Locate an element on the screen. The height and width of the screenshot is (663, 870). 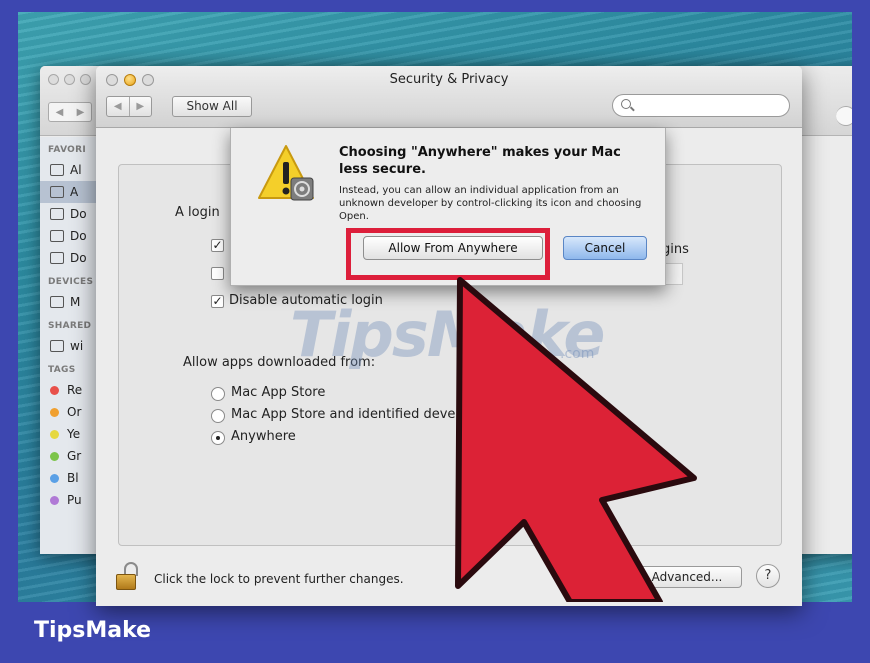
sidebar-item-label: M is located at coordinates (75, 302).